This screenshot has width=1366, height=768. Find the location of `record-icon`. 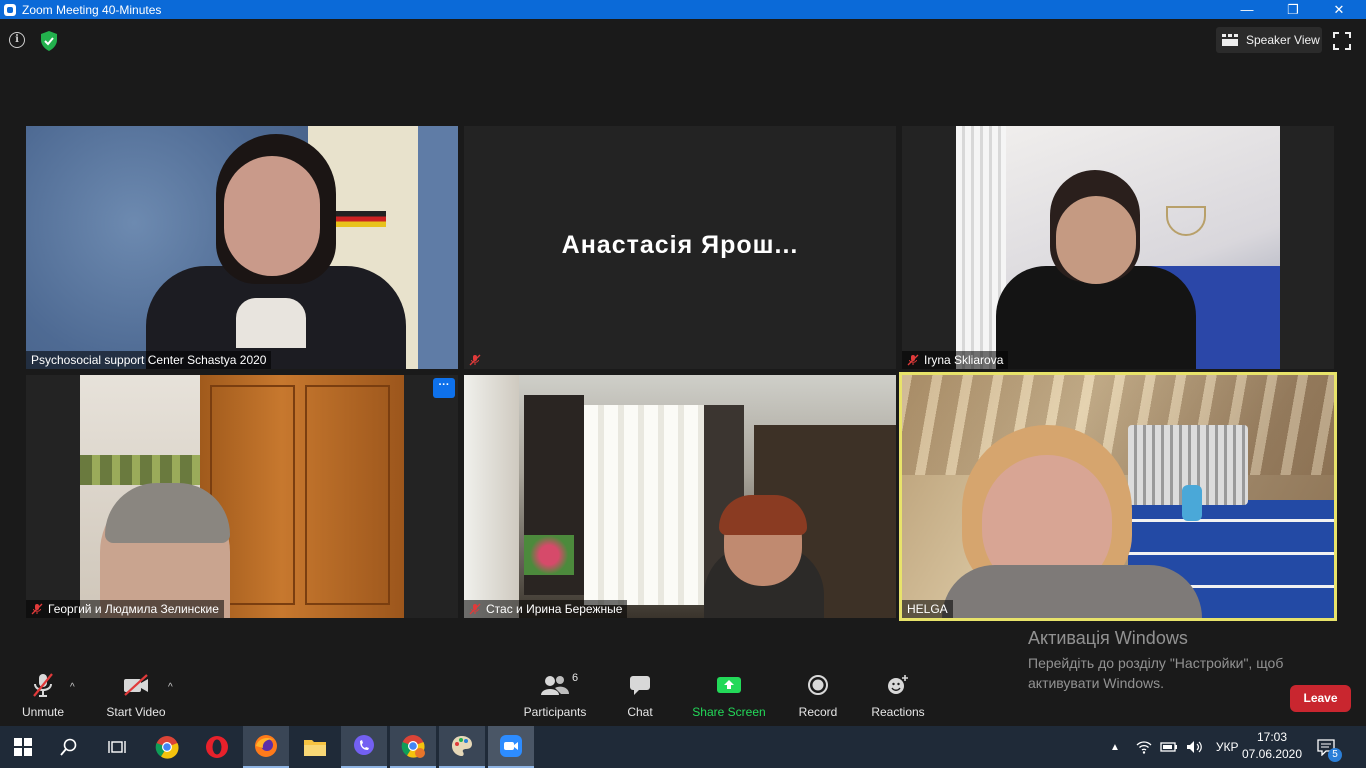

record-icon is located at coordinates (818, 685).